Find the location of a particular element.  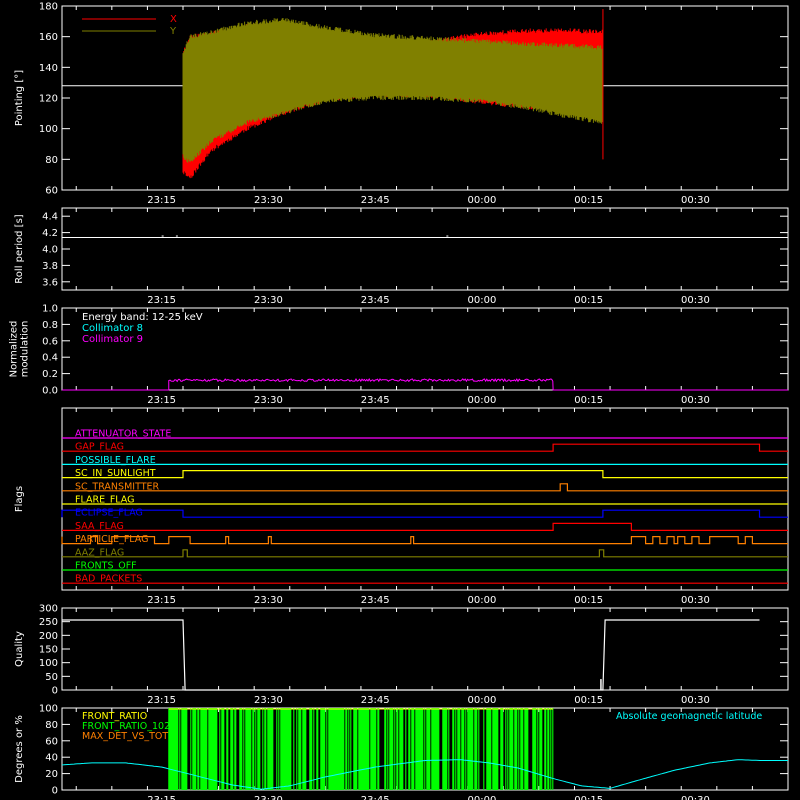

modulation-legend-label: Collimator 8 is located at coordinates (112, 328).